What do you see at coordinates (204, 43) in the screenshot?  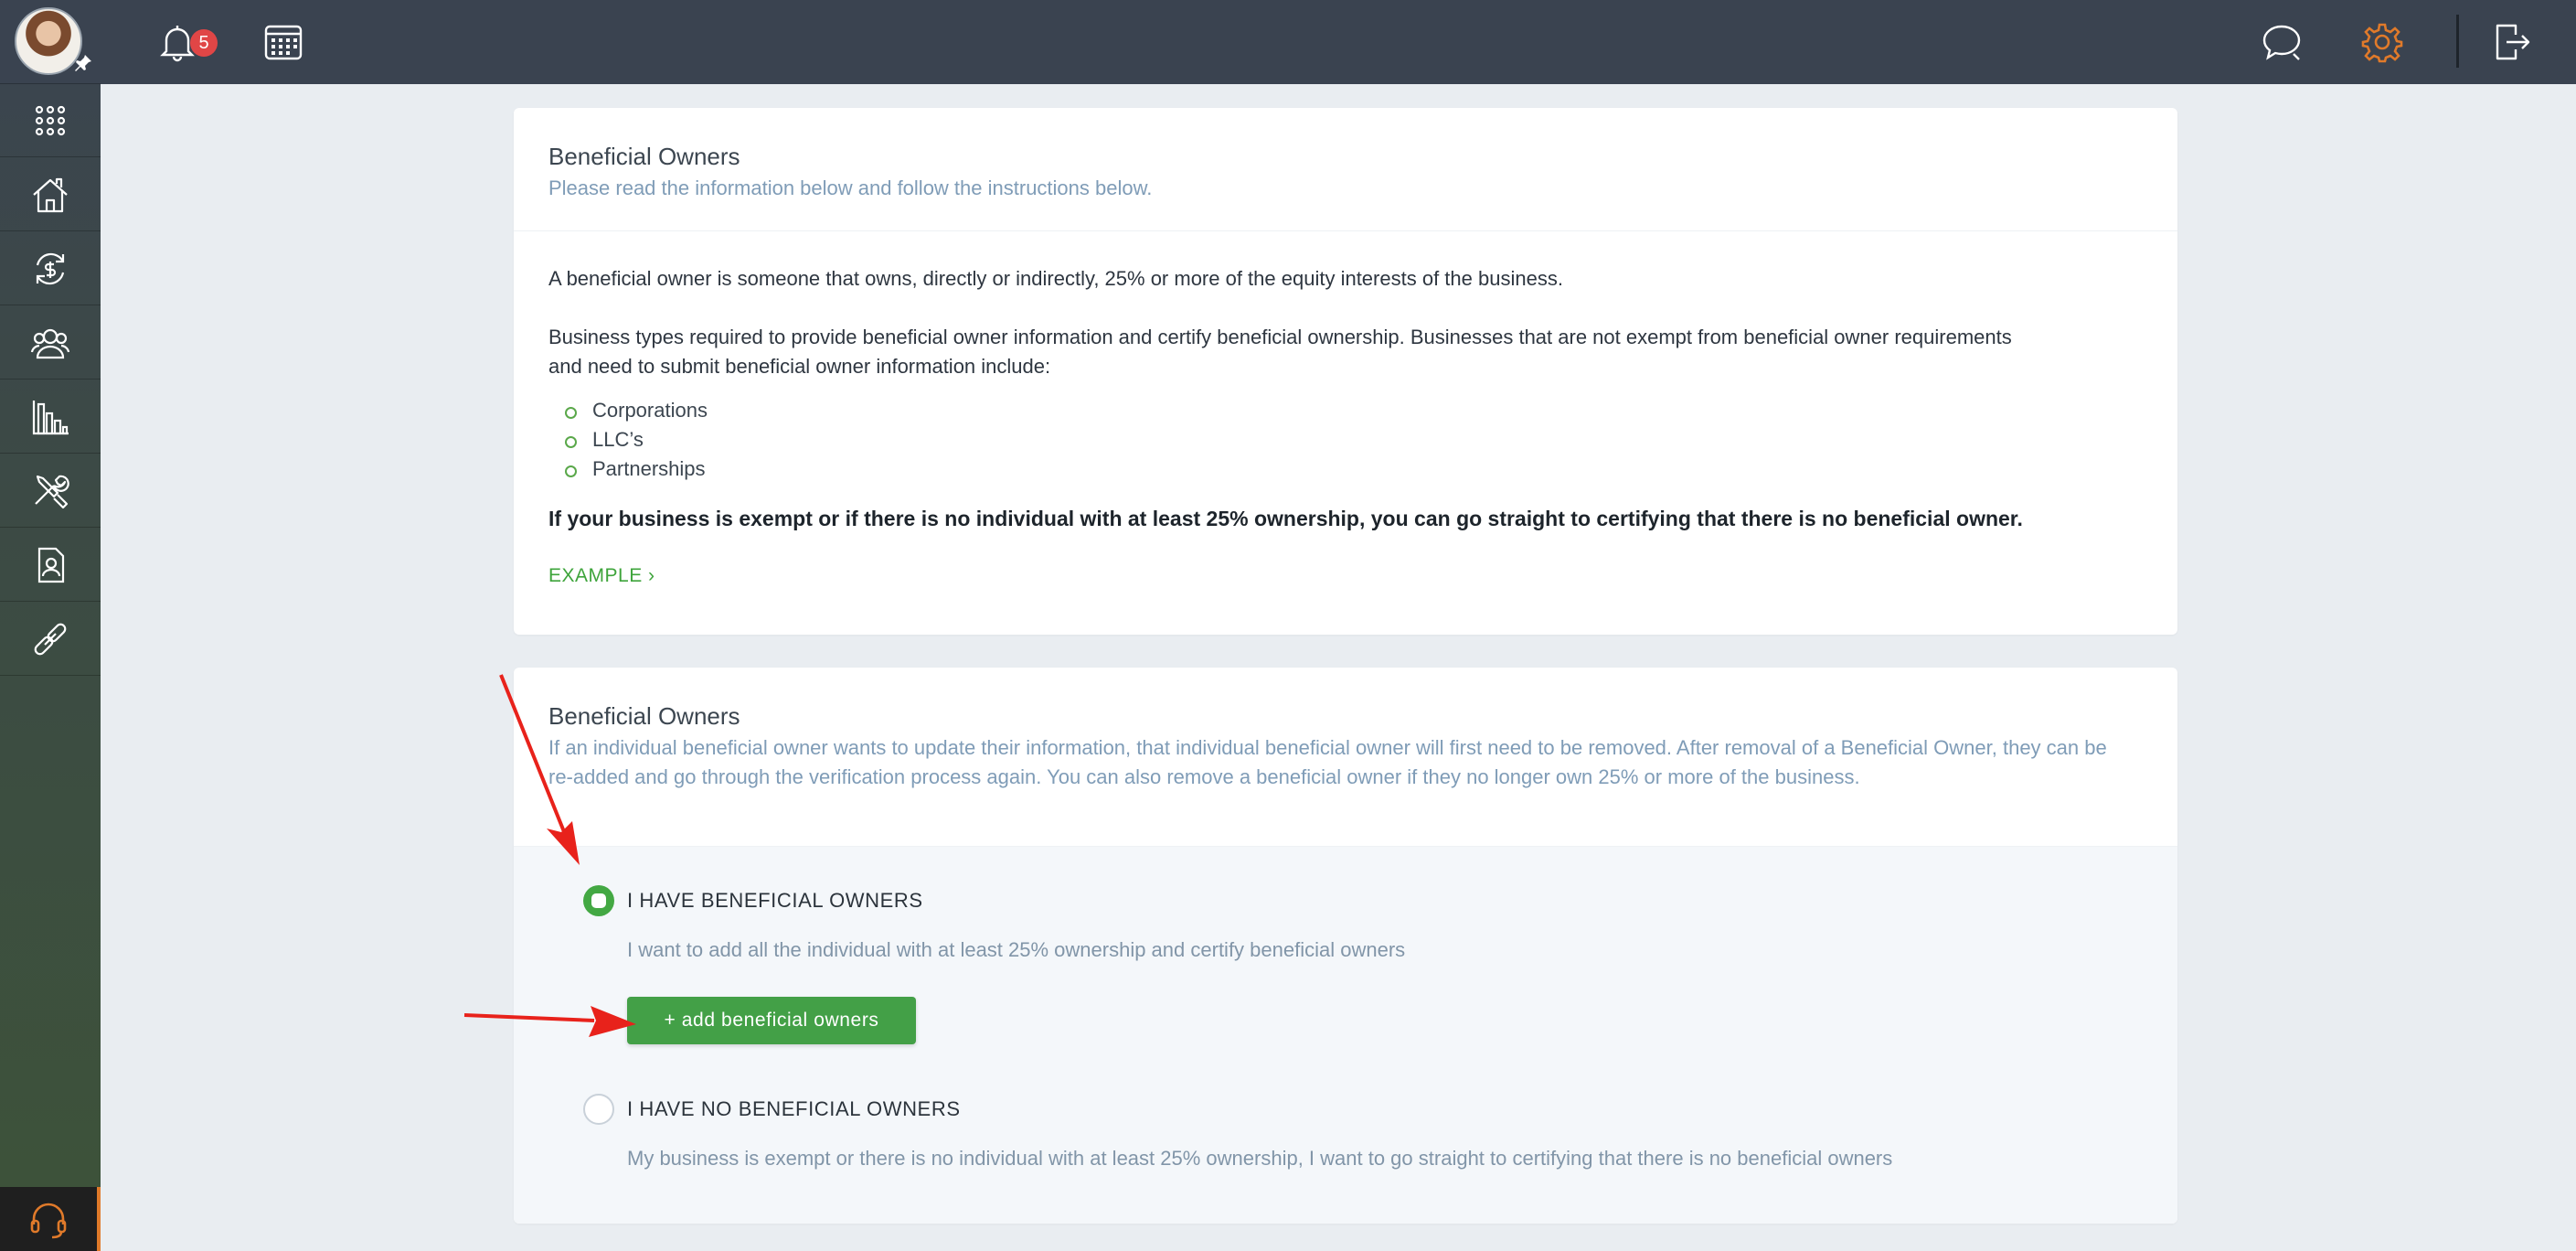 I see `notification-count-badge: 5` at bounding box center [204, 43].